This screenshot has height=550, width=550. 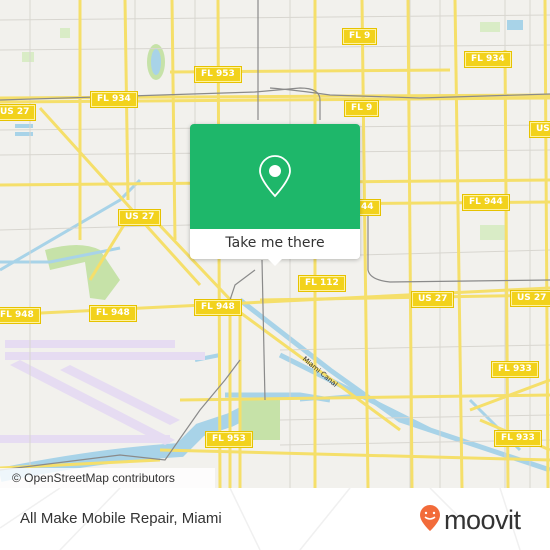 What do you see at coordinates (275, 519) in the screenshot?
I see `footer: All Make Mobile Repair, Miami moovit` at bounding box center [275, 519].